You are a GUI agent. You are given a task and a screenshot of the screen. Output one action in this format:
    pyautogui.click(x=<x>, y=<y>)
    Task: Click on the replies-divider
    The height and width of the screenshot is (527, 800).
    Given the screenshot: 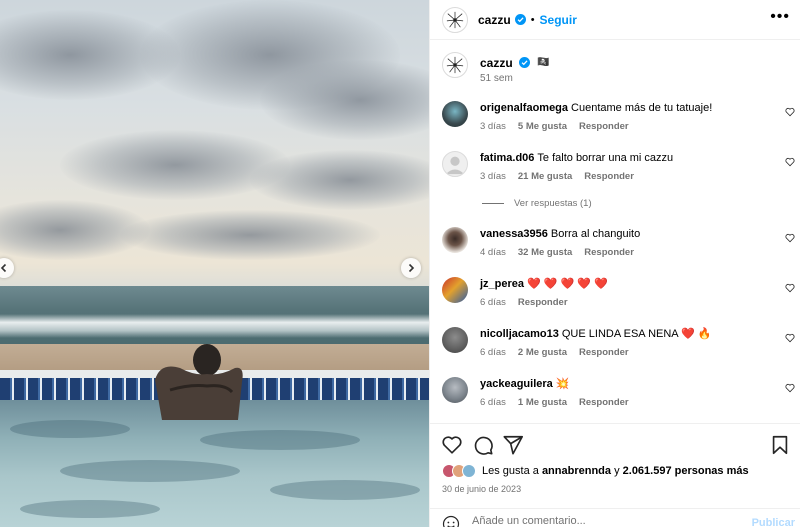 What is the action you would take?
    pyautogui.click(x=493, y=203)
    